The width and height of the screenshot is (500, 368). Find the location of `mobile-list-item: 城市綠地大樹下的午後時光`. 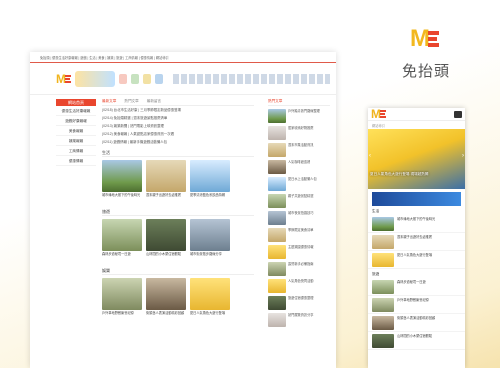

mobile-list-item: 城市綠地大樹下的午後時光 is located at coordinates (416, 224).